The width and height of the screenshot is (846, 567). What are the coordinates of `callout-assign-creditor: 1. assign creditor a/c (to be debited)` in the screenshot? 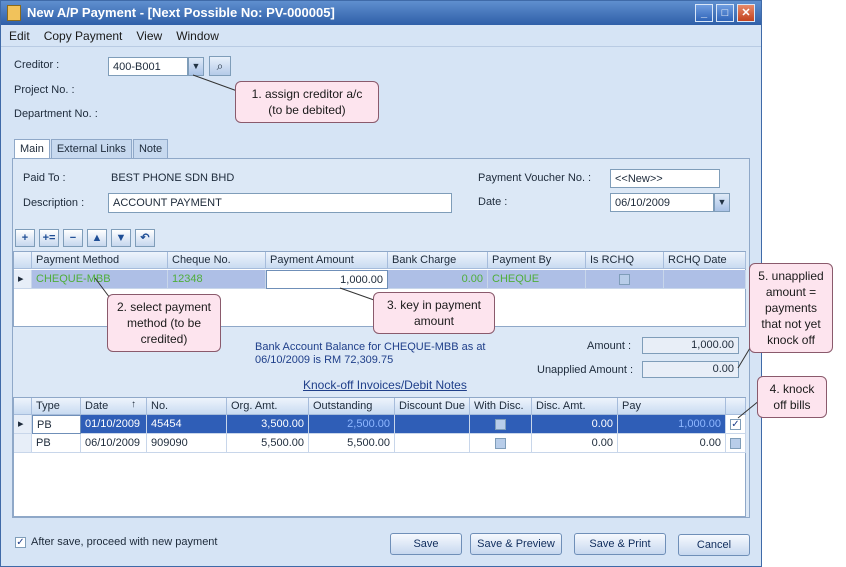 It's located at (307, 102).